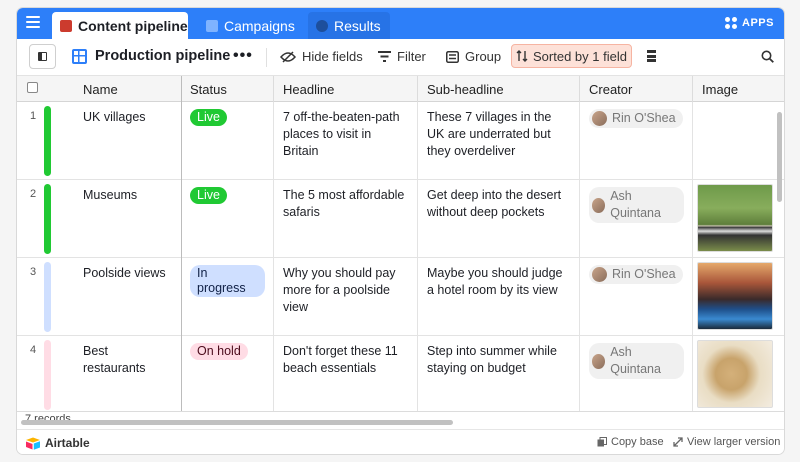  Describe the element at coordinates (33, 350) in the screenshot. I see `row-number: 4` at that location.